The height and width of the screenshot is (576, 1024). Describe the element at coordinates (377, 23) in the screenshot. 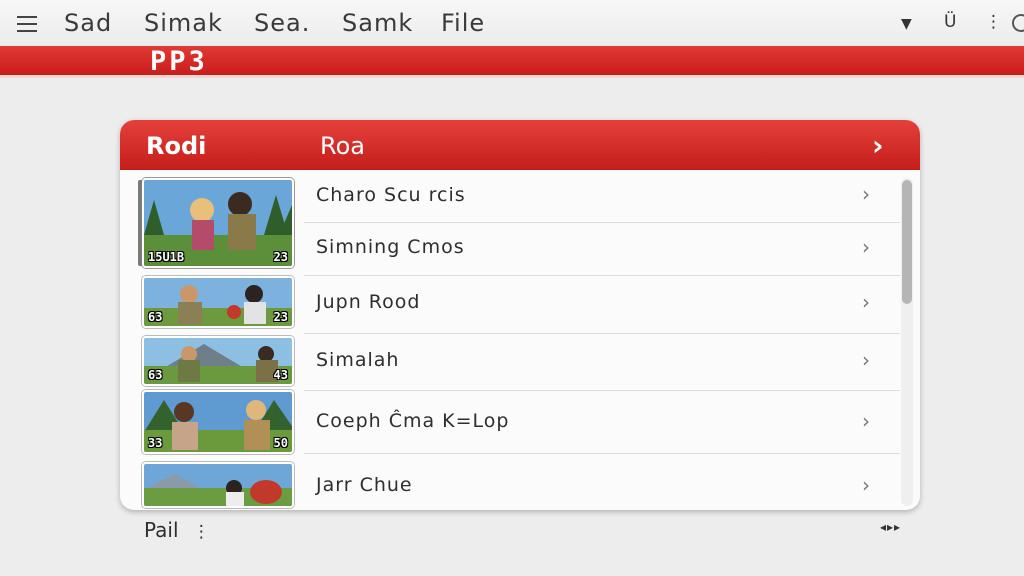

I see `menu-item-samk: Samk` at that location.